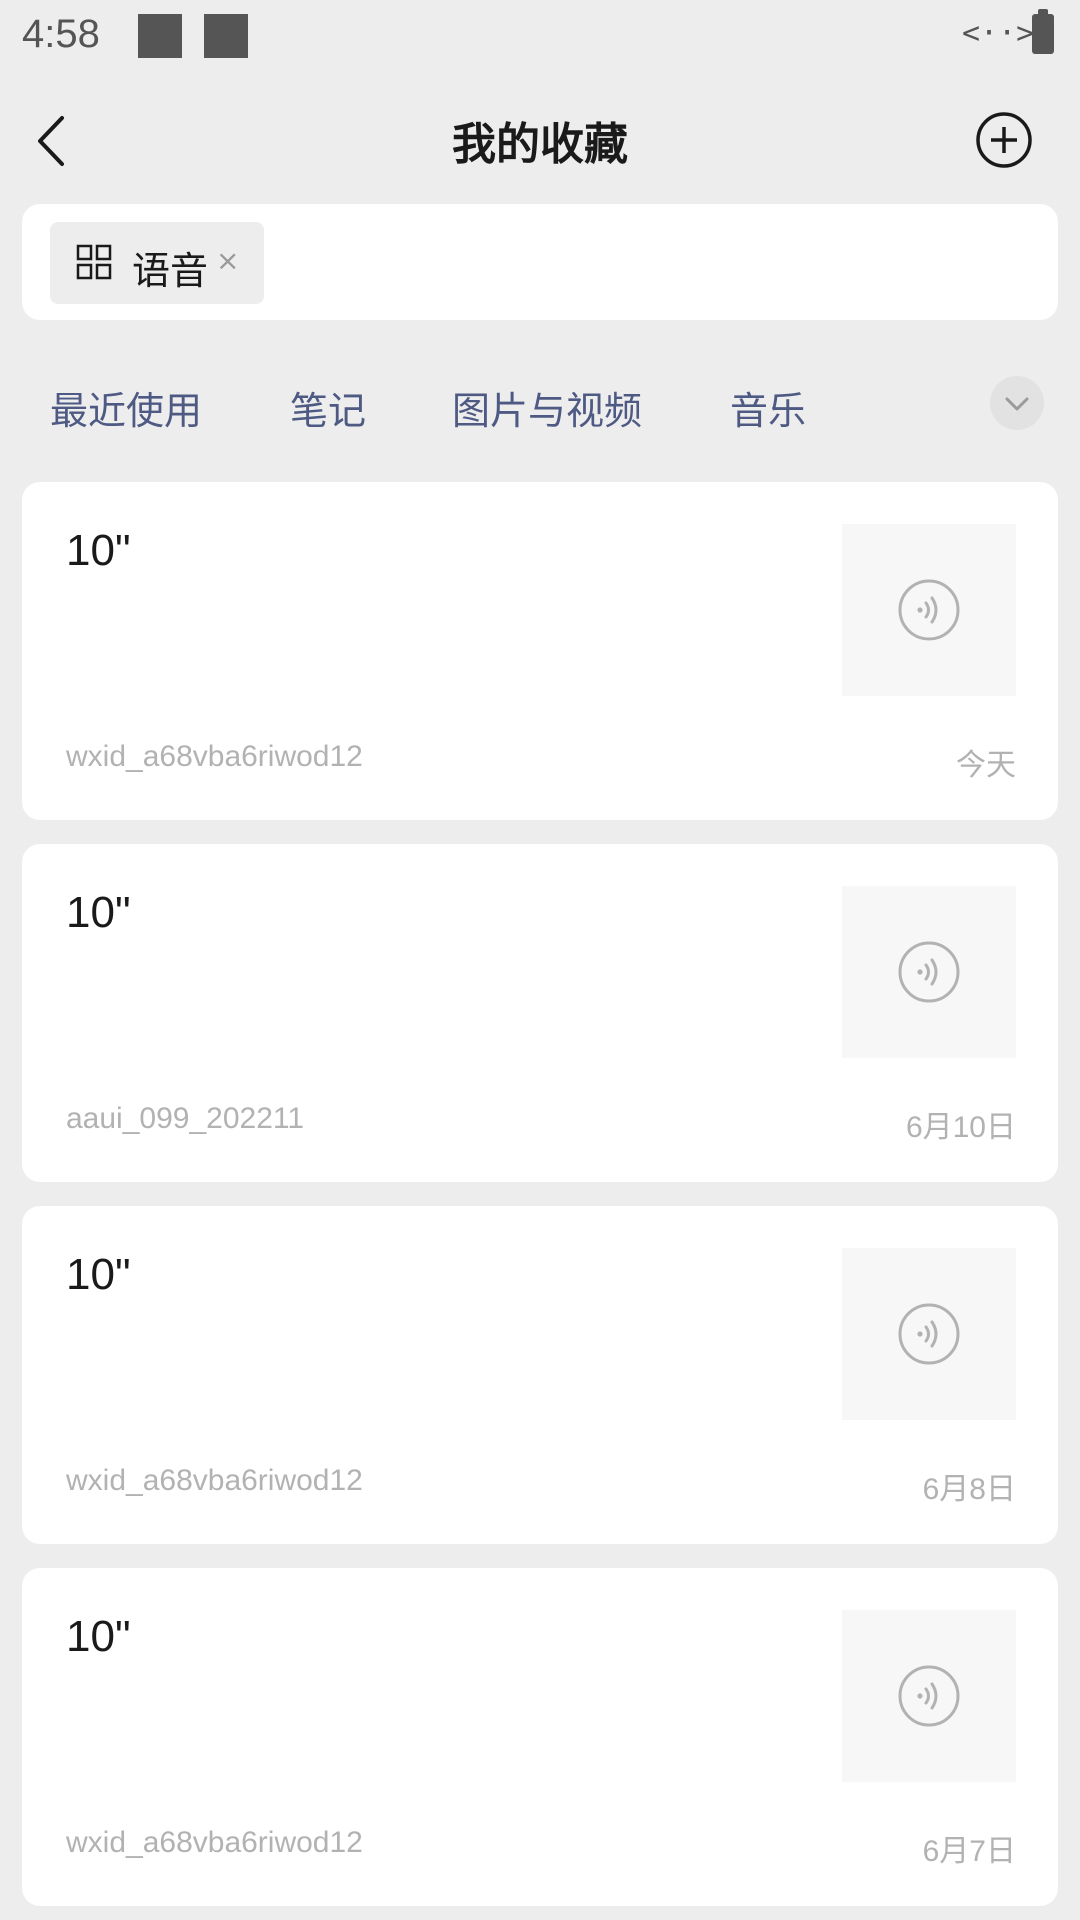 The image size is (1080, 1920). I want to click on grid-icon, so click(94, 262).